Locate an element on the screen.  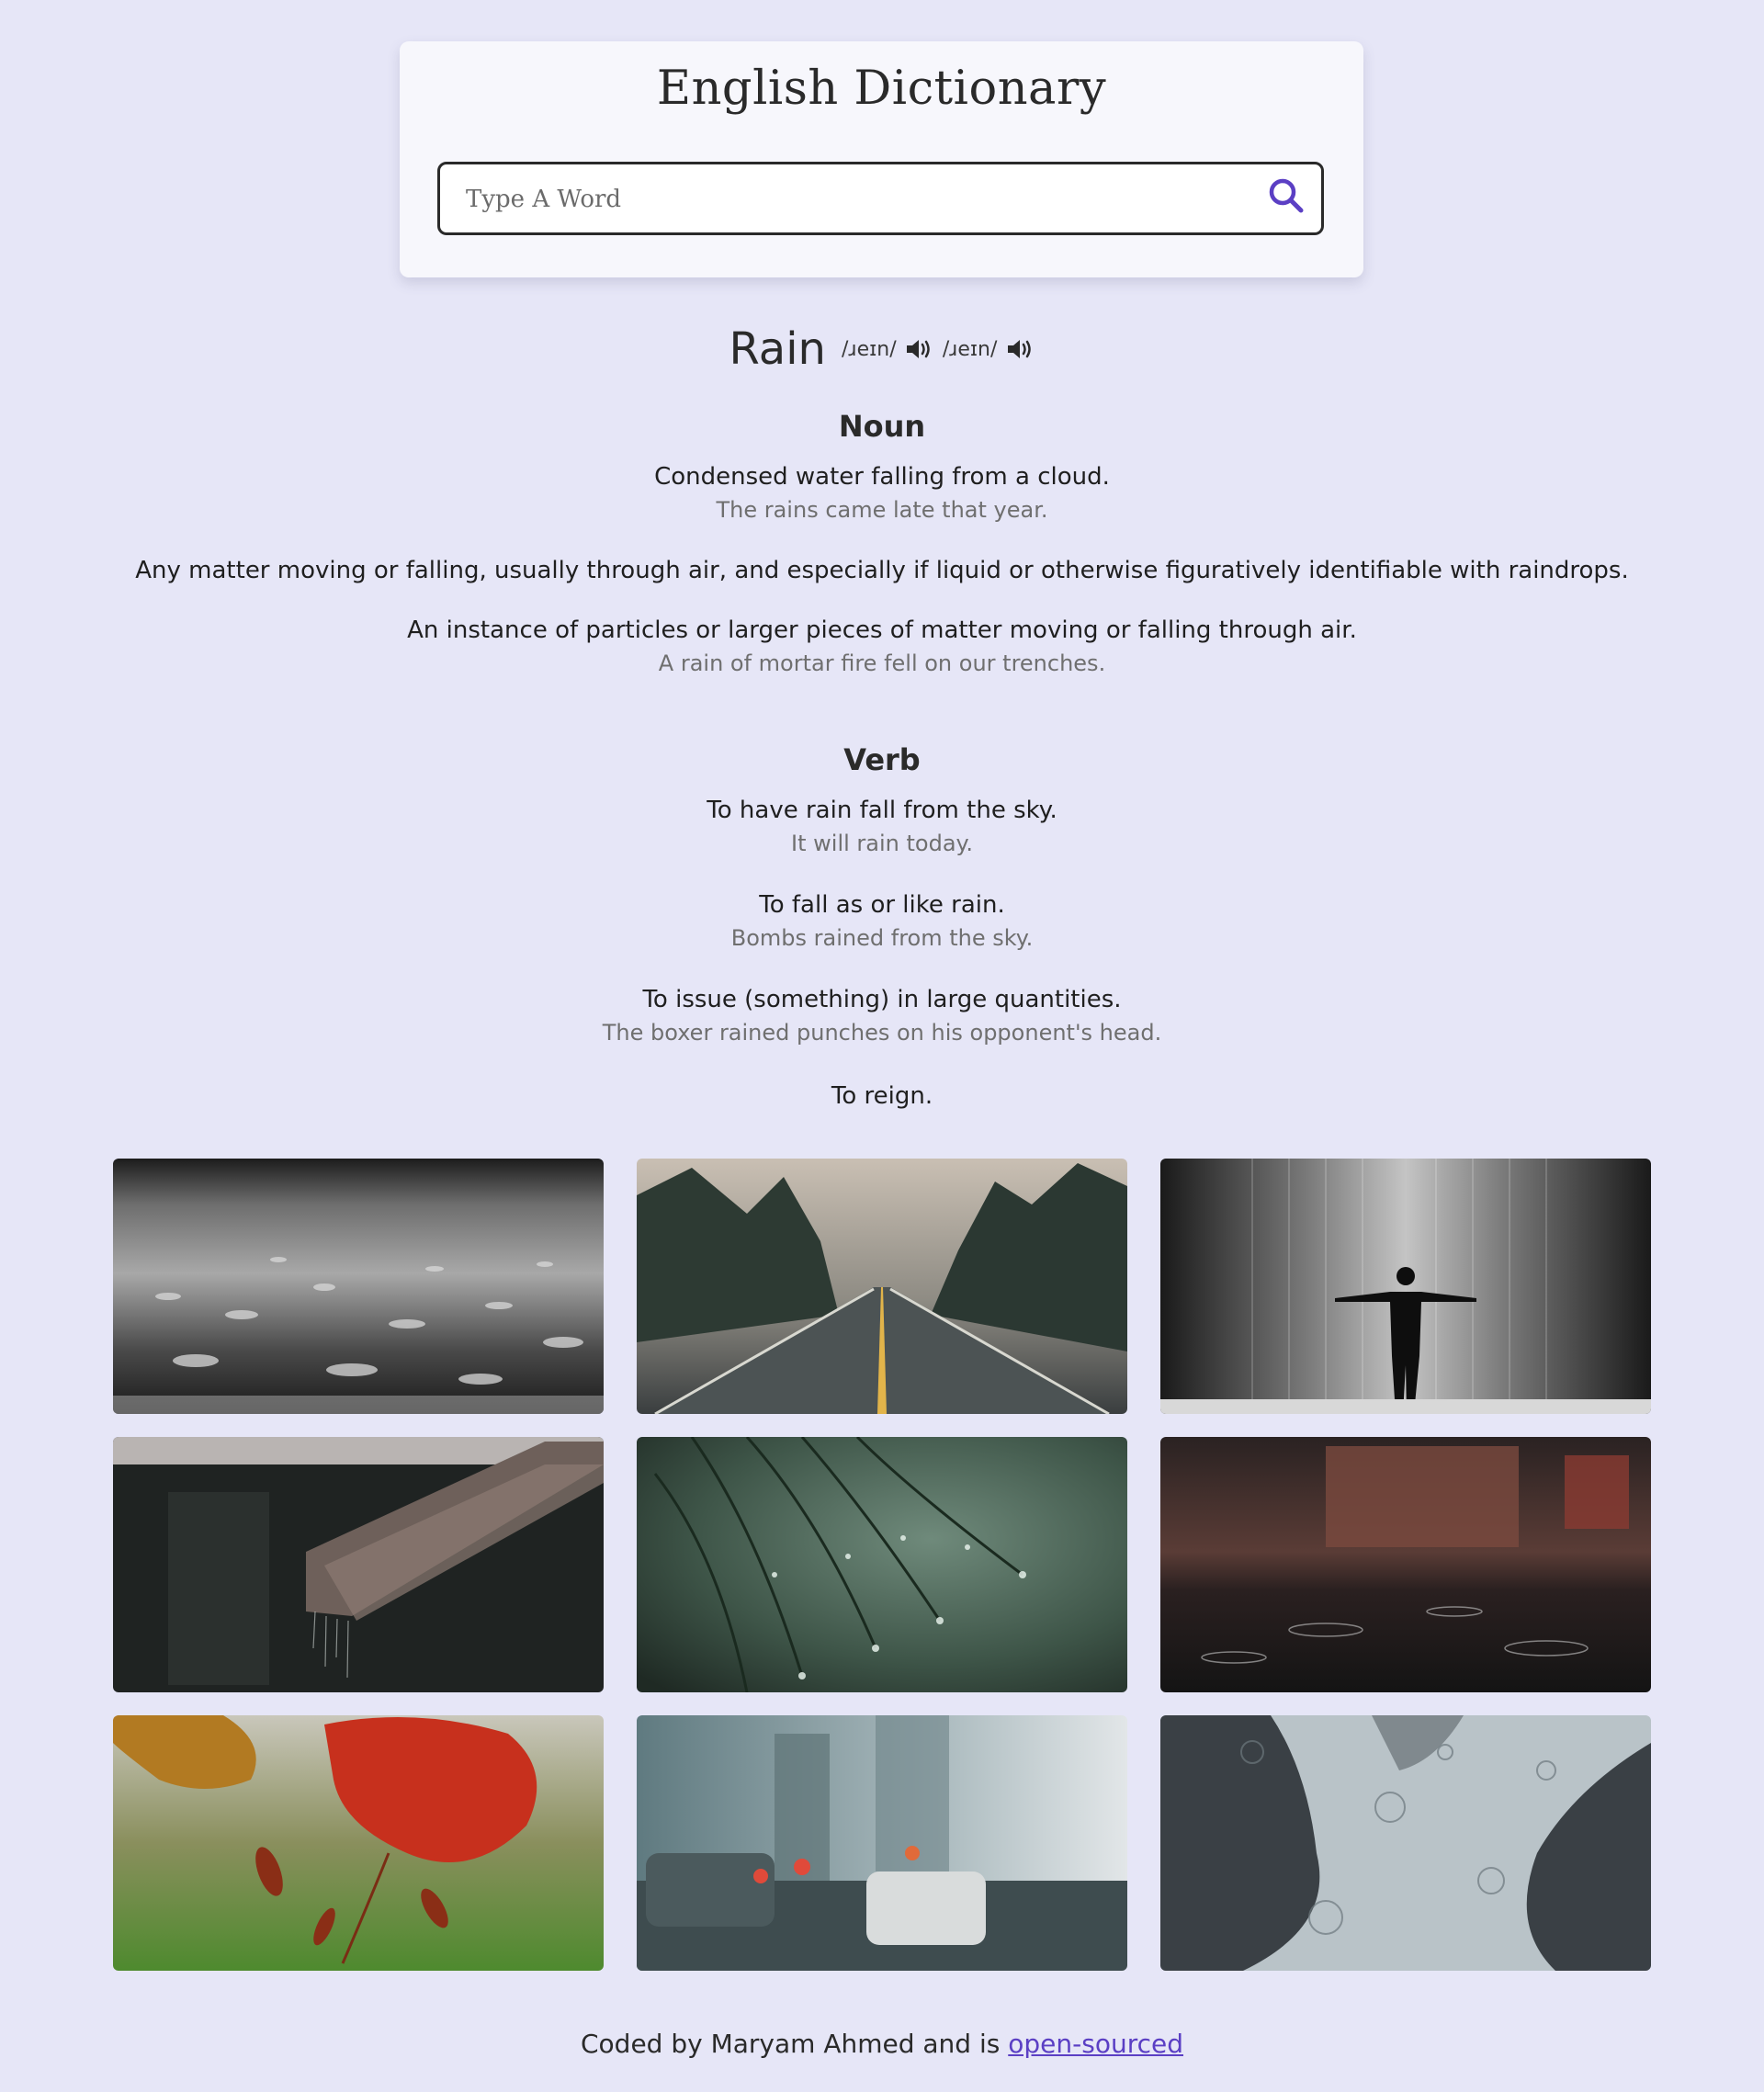
definition-item: To reign. is located at coordinates (882, 1096).